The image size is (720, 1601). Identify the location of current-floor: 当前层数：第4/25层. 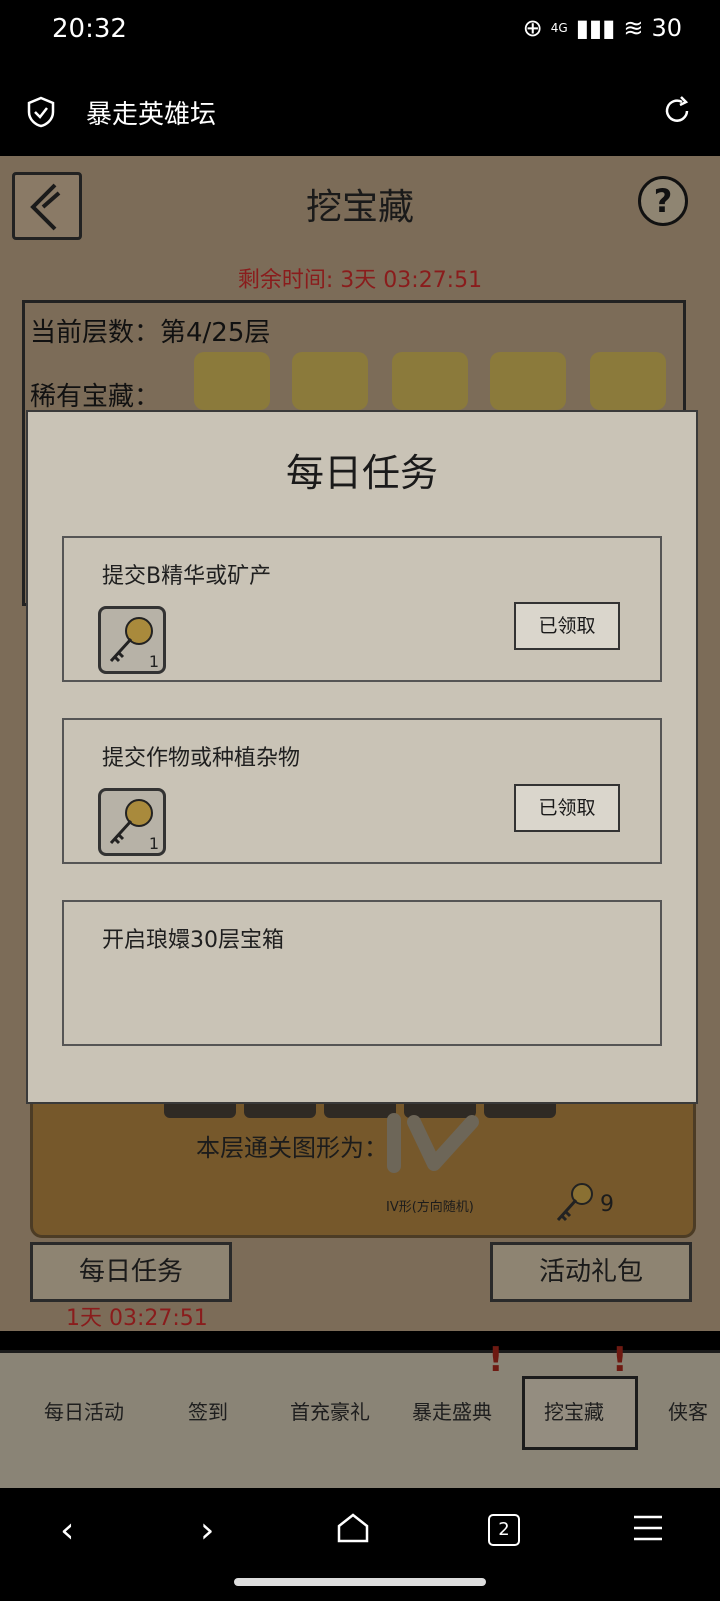
(150, 333).